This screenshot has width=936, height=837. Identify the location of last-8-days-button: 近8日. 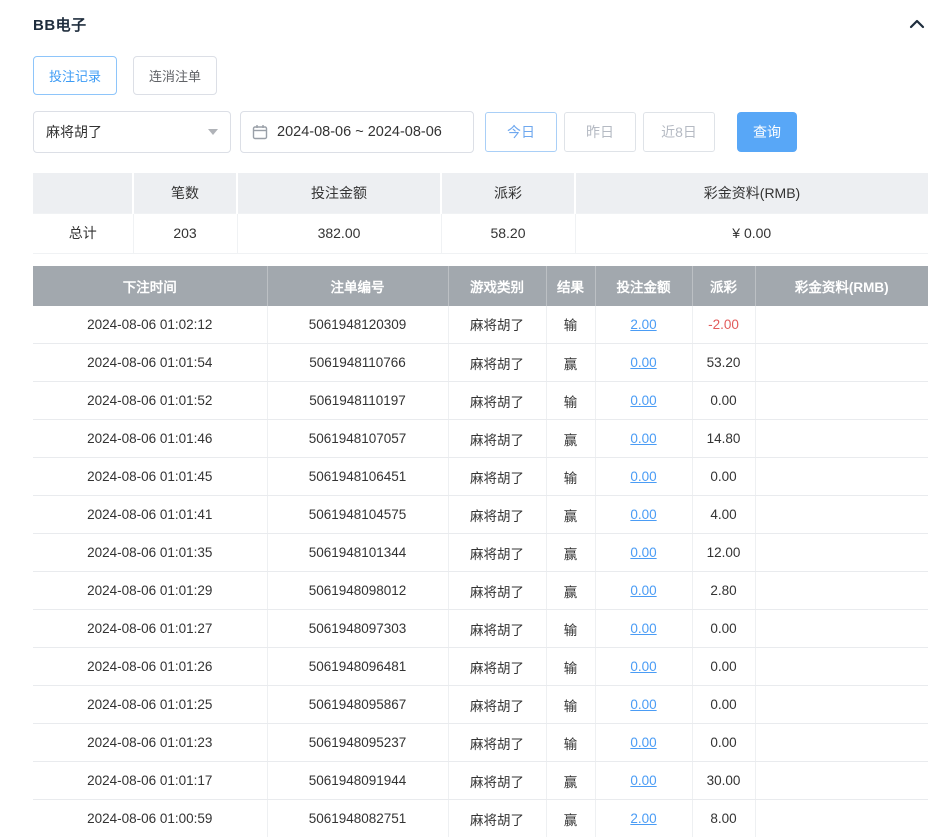
(679, 132).